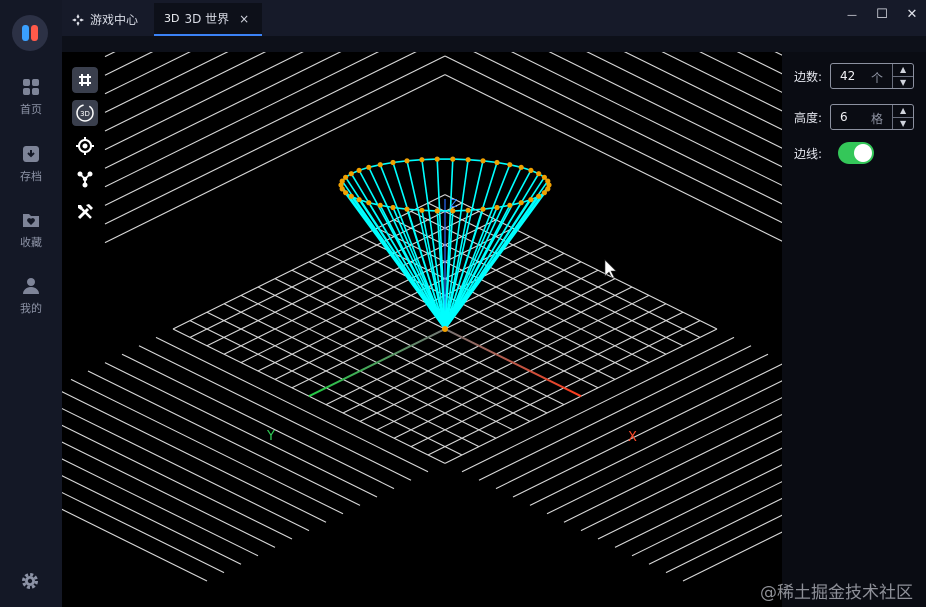 Image resolution: width=926 pixels, height=607 pixels. I want to click on properties-panel: 边数: 42 个 ▲ ▼ 高度: 6 格 ▲ ▼ 边线:, so click(854, 329).